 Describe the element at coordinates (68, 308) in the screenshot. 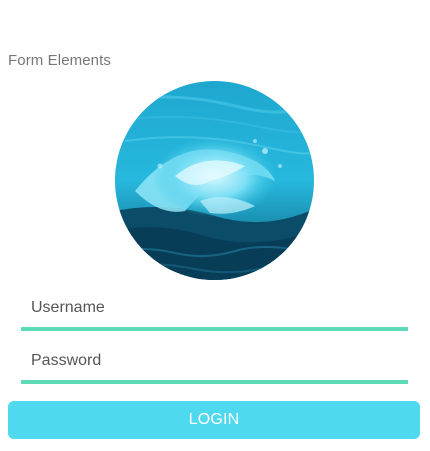

I see `username-placeholder: Username` at that location.